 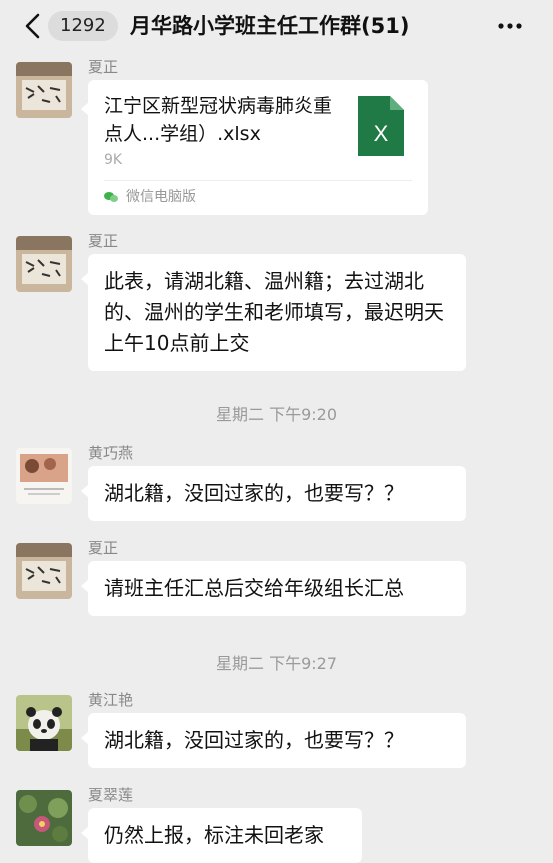 What do you see at coordinates (258, 180) in the screenshot?
I see `divider` at bounding box center [258, 180].